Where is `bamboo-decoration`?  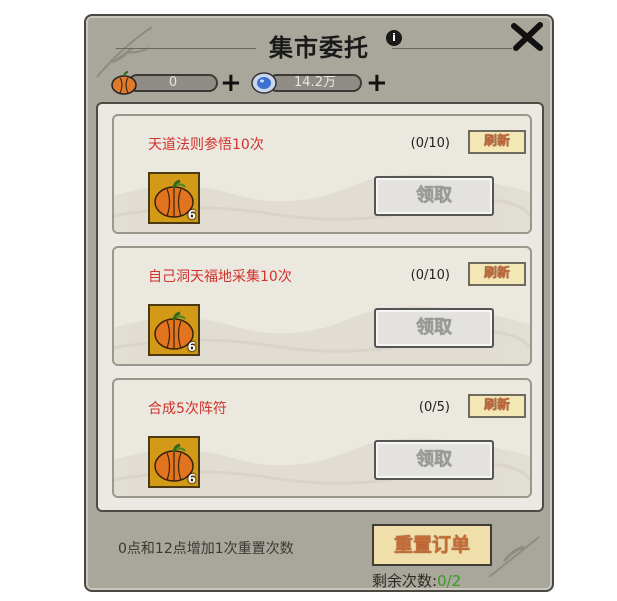
bamboo-decoration is located at coordinates (514, 557).